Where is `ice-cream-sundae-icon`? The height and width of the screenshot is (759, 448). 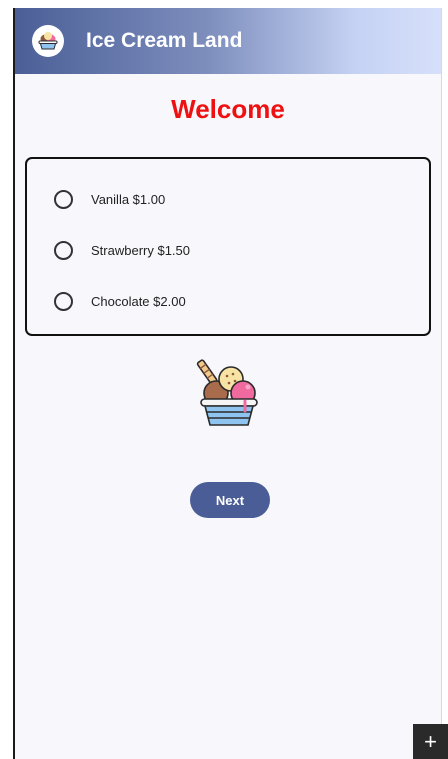
ice-cream-sundae-icon is located at coordinates (229, 393).